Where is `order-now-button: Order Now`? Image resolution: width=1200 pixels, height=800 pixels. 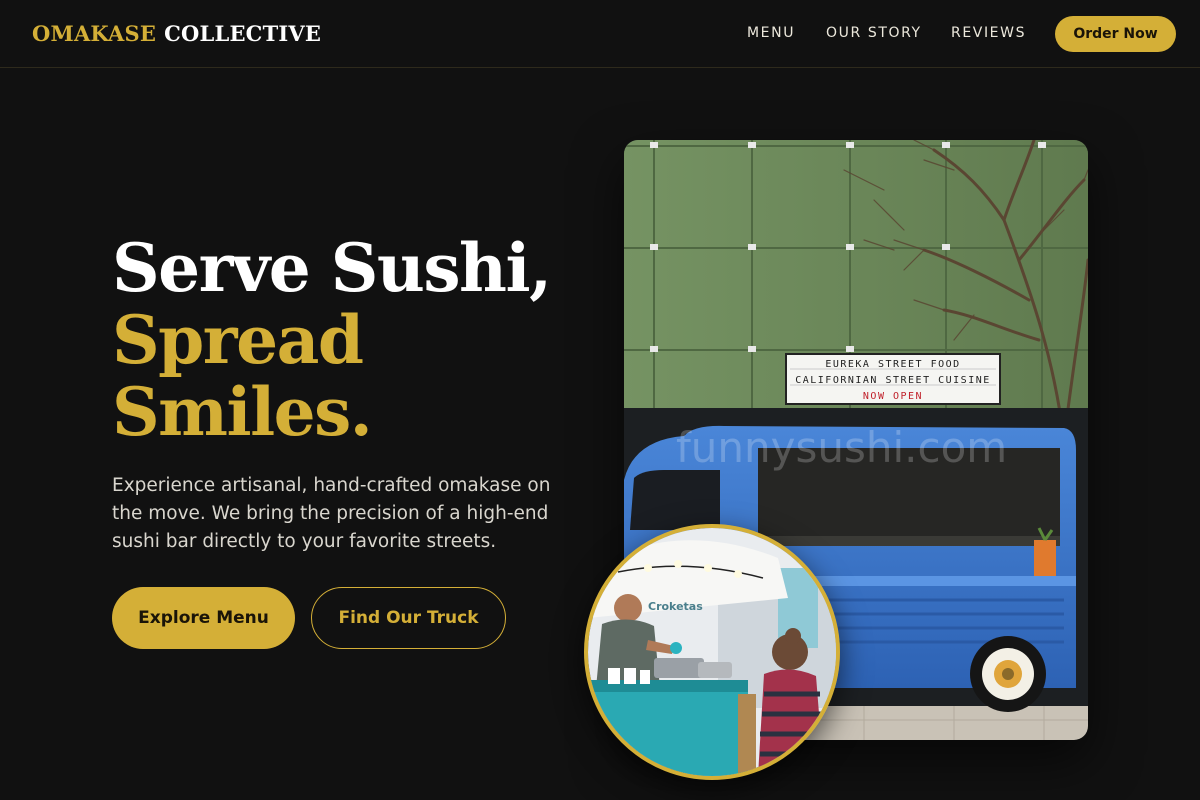
order-now-button: Order Now is located at coordinates (1115, 34).